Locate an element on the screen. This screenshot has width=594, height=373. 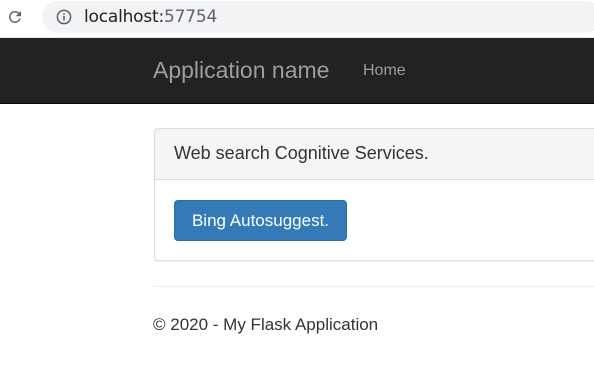
footer-divider is located at coordinates (373, 286).